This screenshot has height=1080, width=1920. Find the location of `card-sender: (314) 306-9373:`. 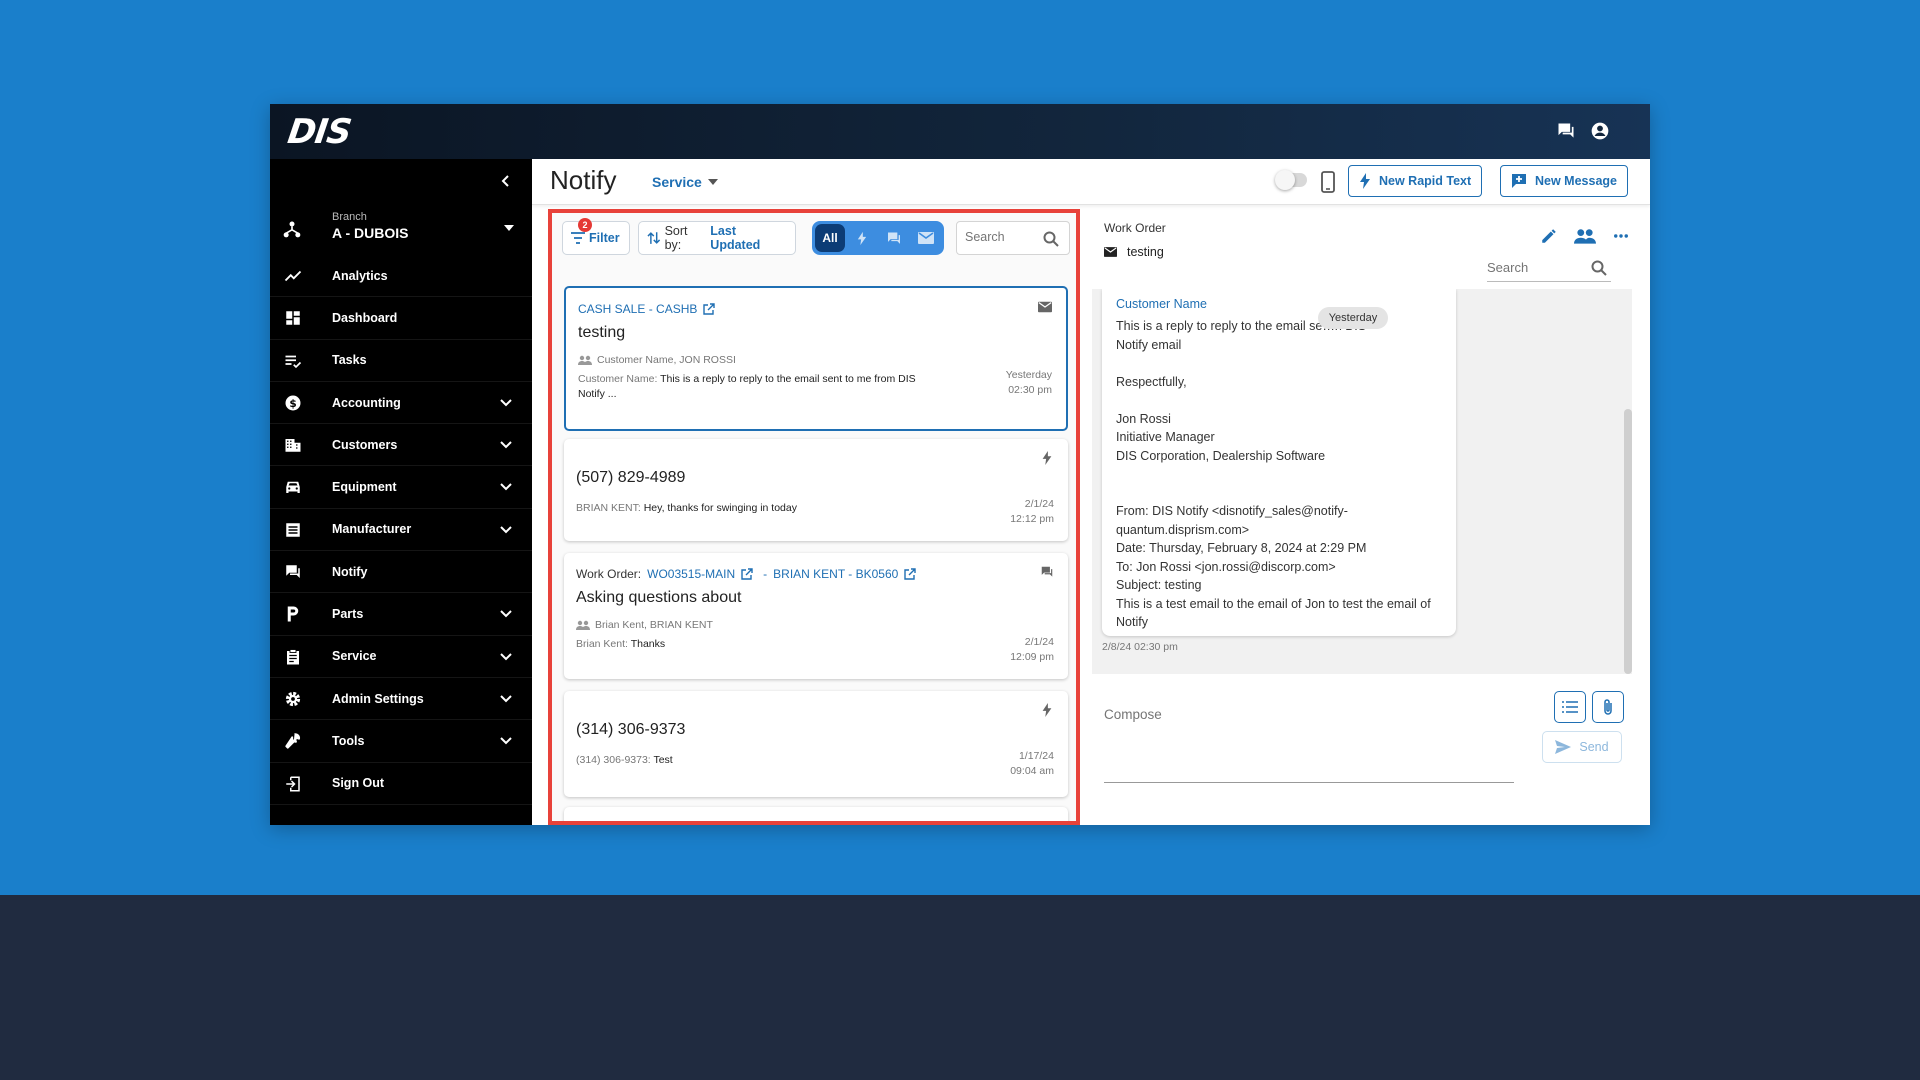

card-sender: (314) 306-9373: is located at coordinates (613, 760).